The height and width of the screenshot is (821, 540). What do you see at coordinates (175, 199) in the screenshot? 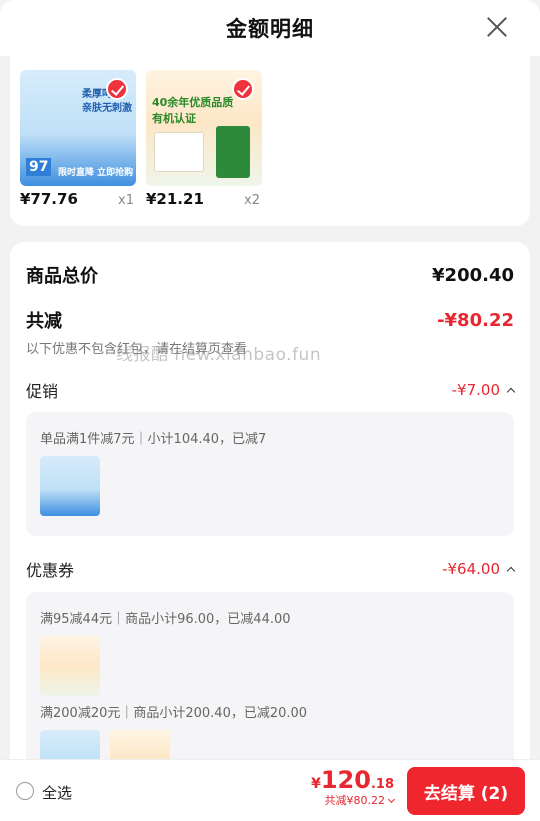
I see `item-price: ¥21.21` at bounding box center [175, 199].